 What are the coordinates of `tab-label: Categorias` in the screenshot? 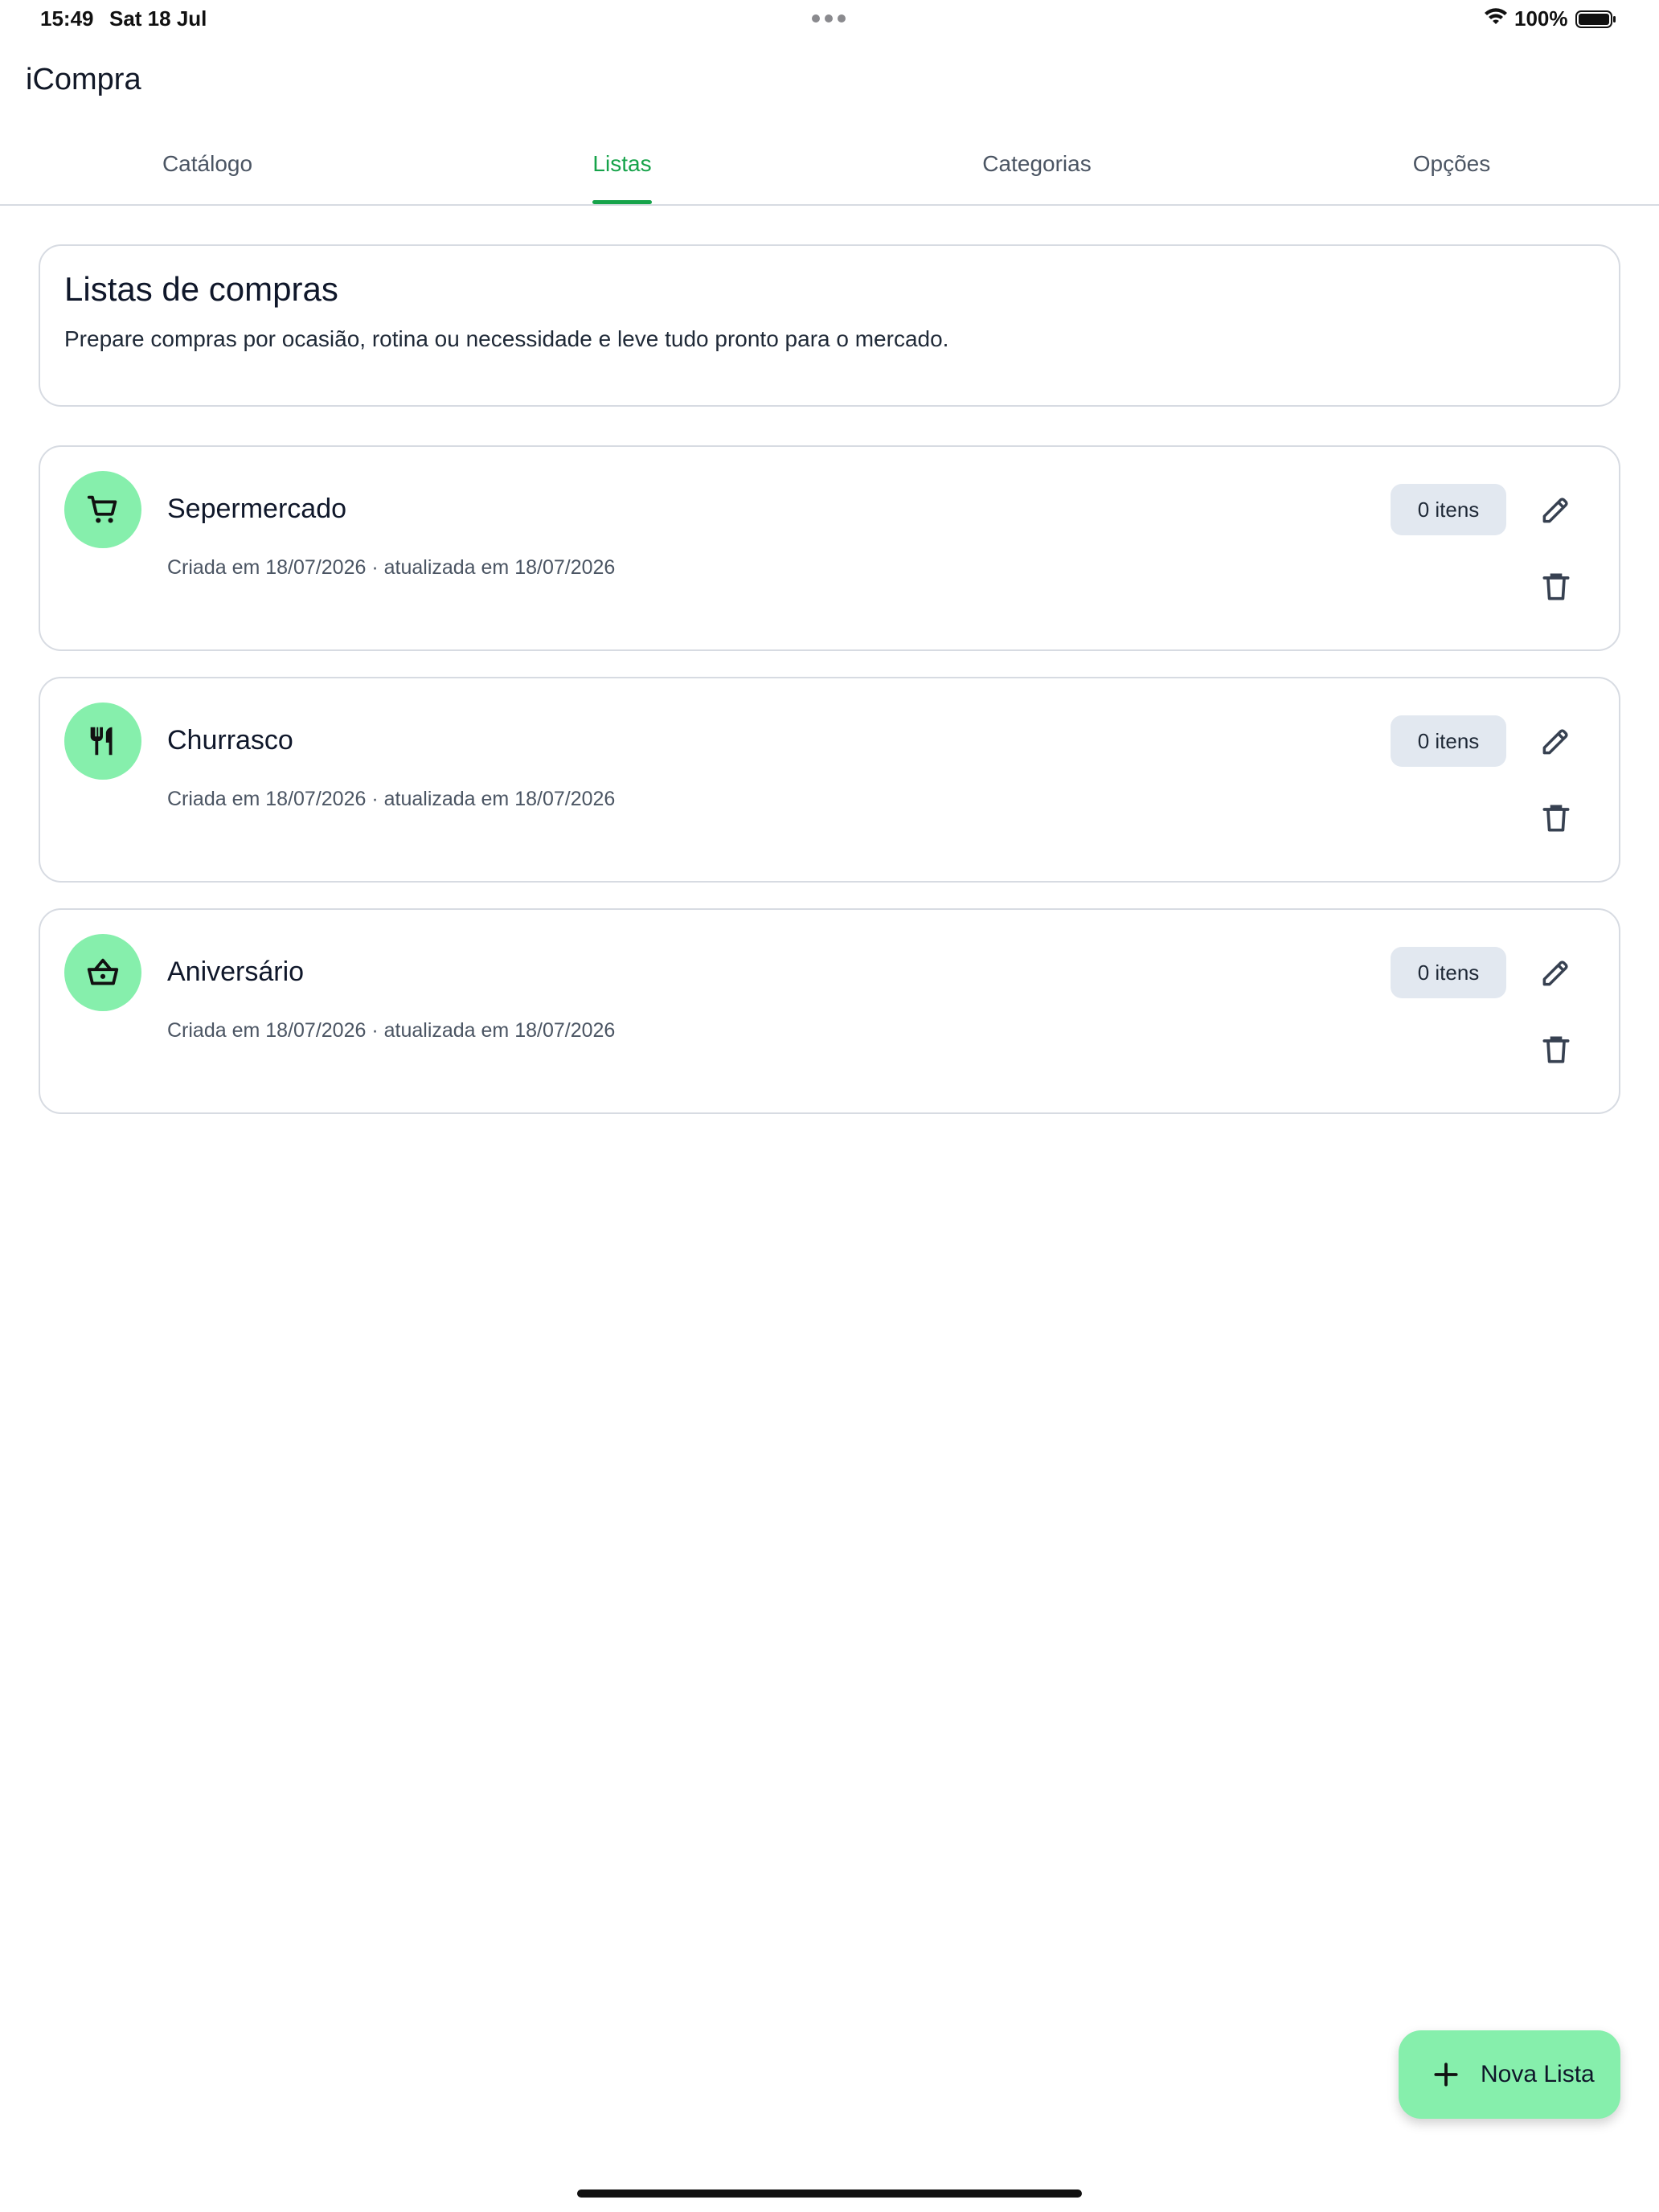 It's located at (1037, 163).